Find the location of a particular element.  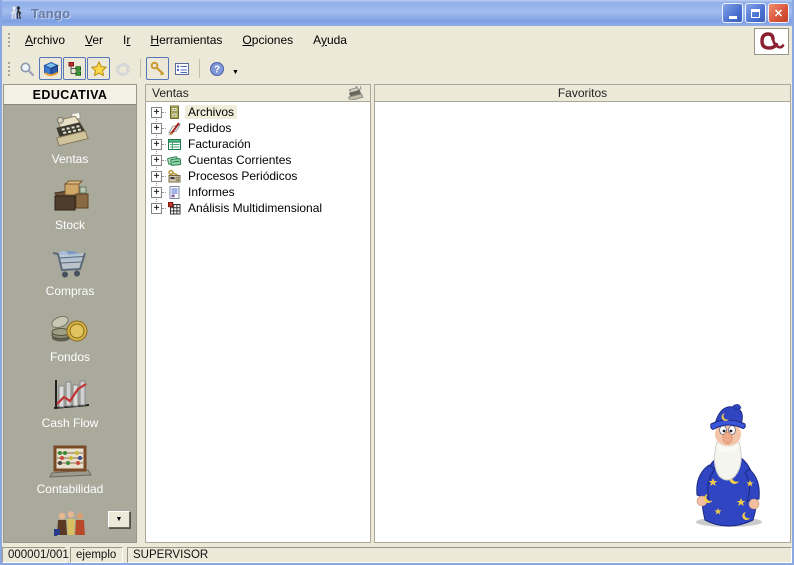

sidebar-item-stock: Stock is located at coordinates (70, 205).